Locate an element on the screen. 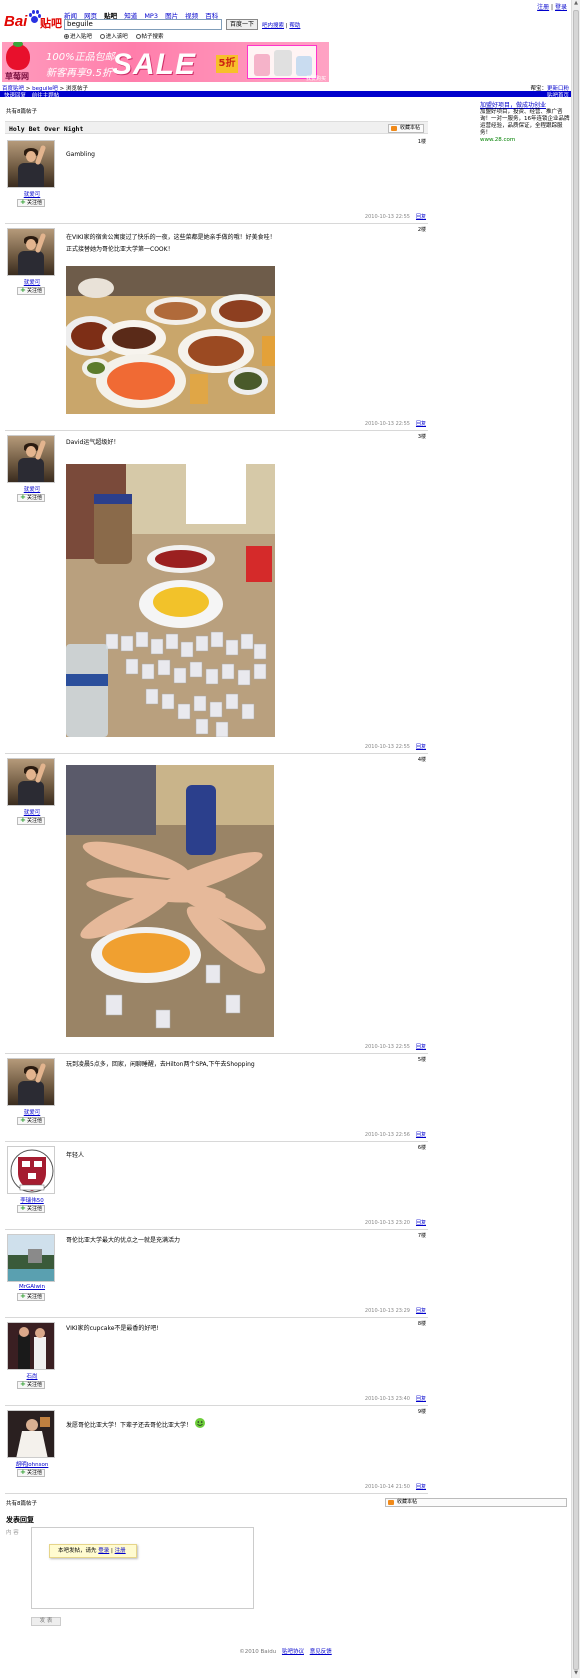 The width and height of the screenshot is (580, 1678). goto-topic-link: 前往主题帖 is located at coordinates (46, 96).